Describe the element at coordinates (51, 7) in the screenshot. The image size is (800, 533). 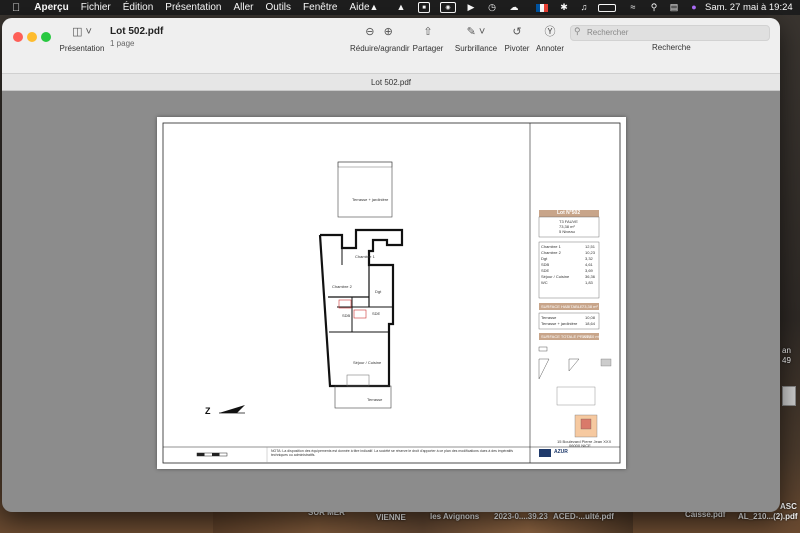
I see `menu-app-name: Aperçu` at that location.